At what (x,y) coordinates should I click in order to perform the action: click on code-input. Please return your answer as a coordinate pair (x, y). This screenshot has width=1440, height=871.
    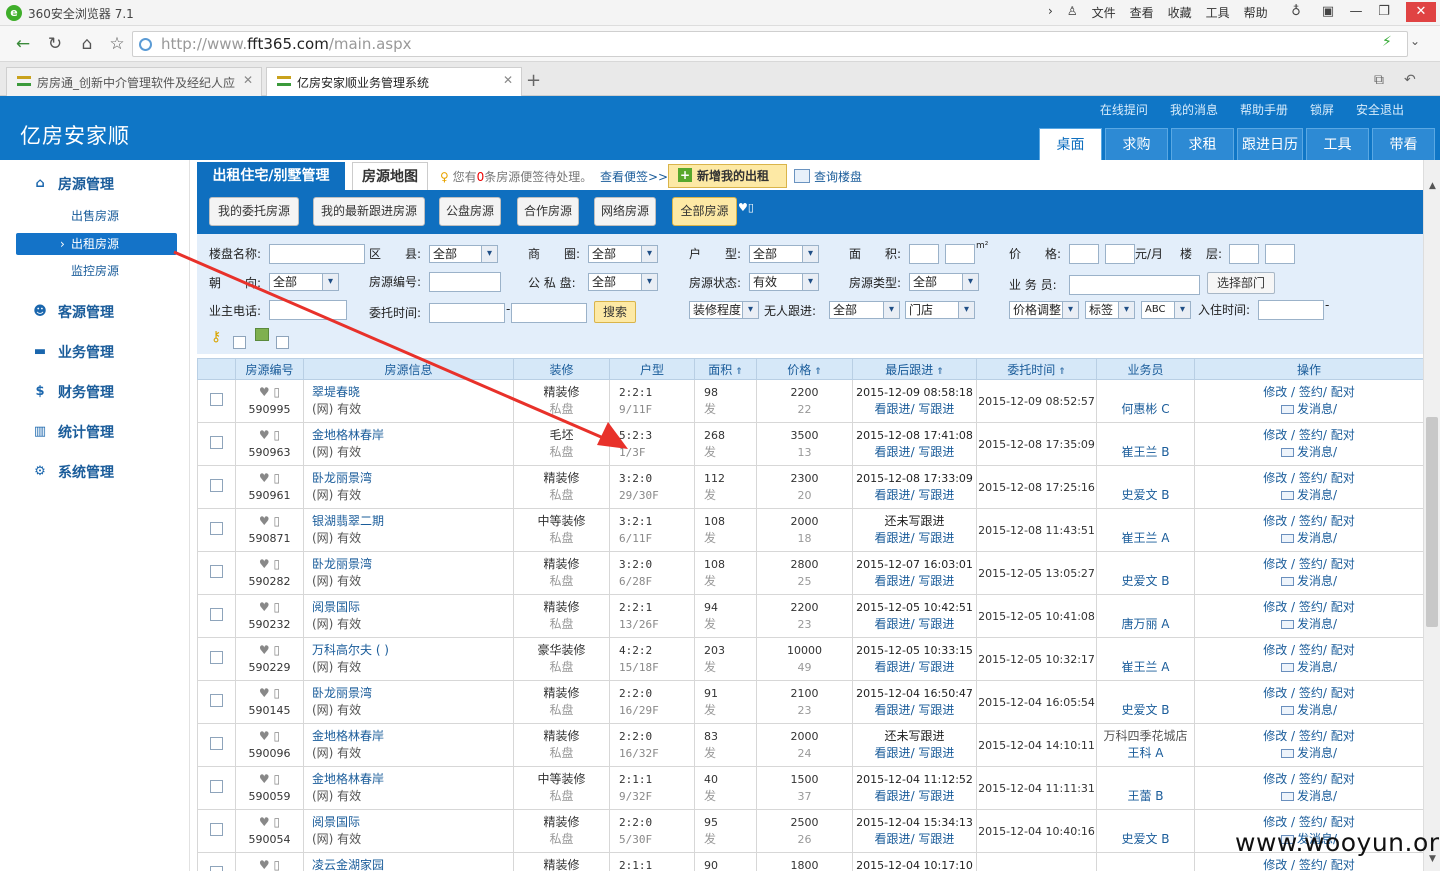
    Looking at the image, I should click on (465, 282).